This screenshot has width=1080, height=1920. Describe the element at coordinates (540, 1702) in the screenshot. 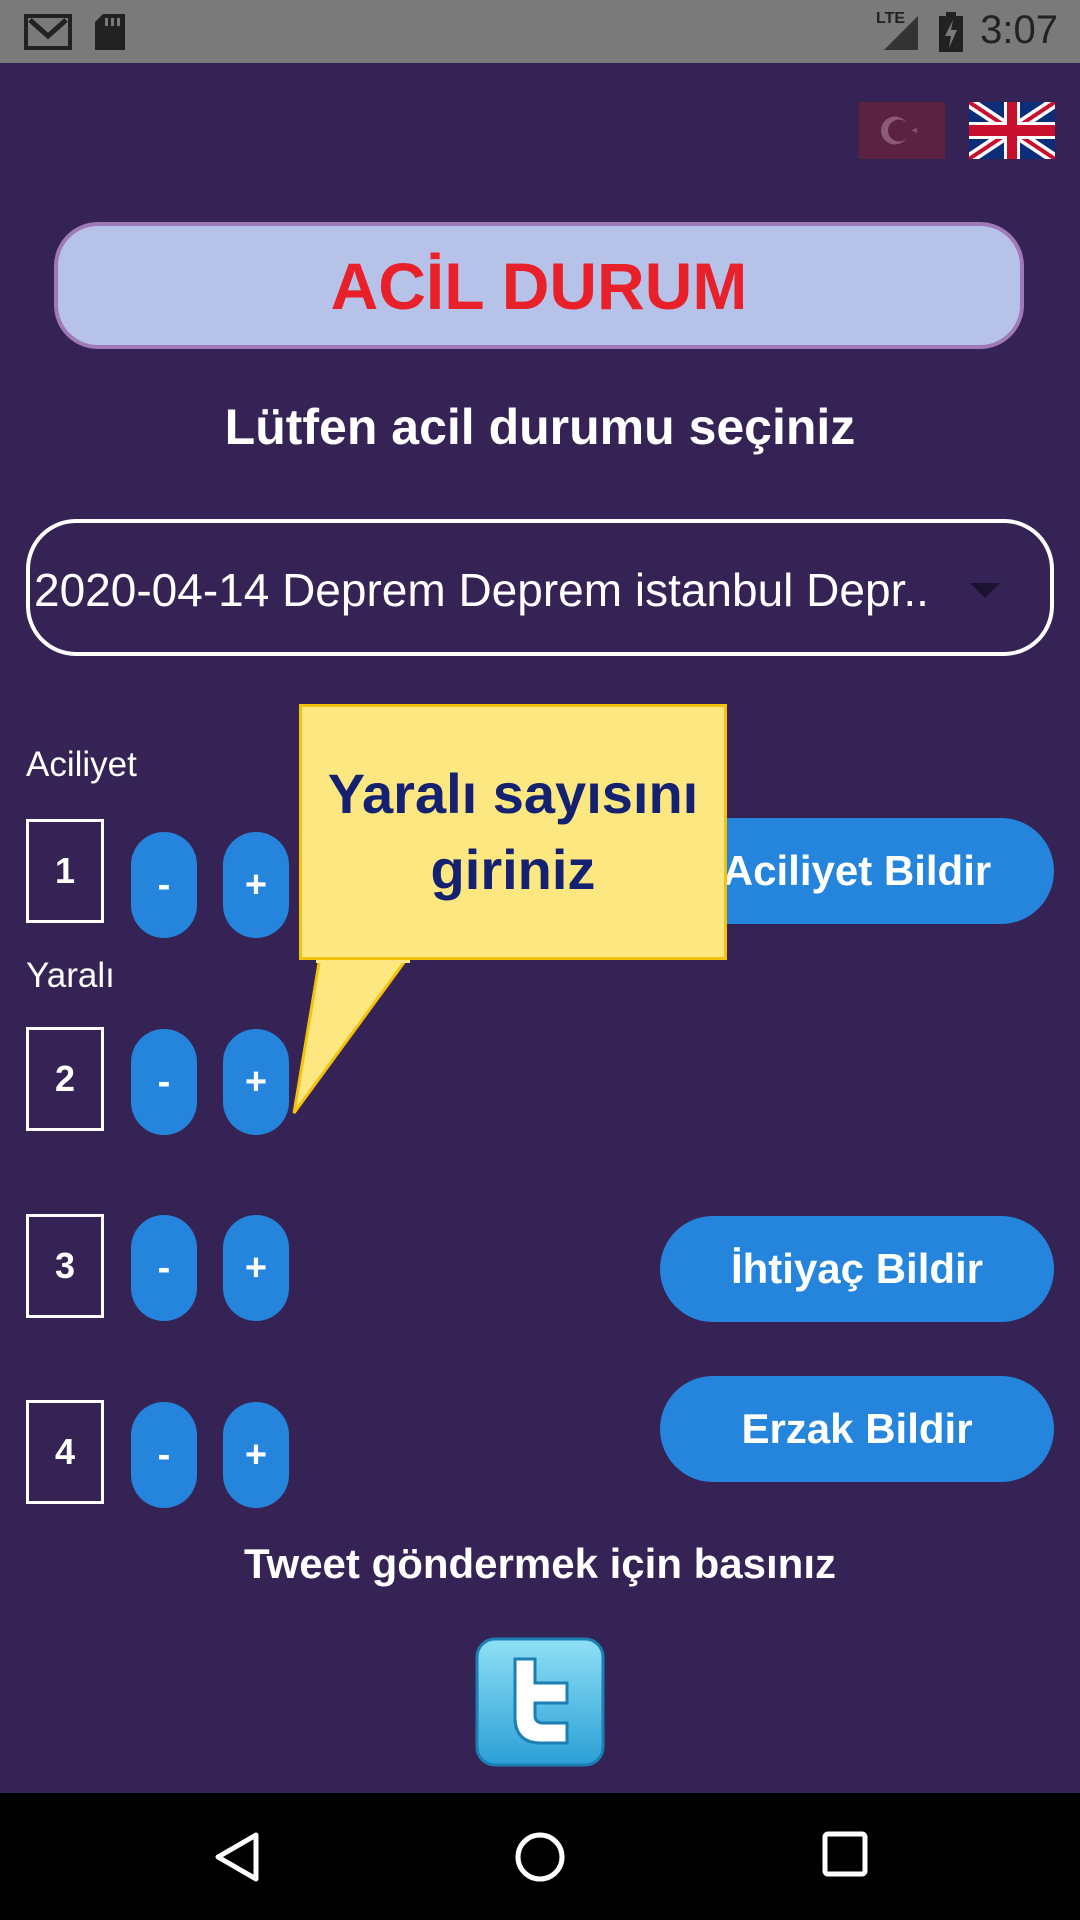

I see `twitter-icon` at that location.